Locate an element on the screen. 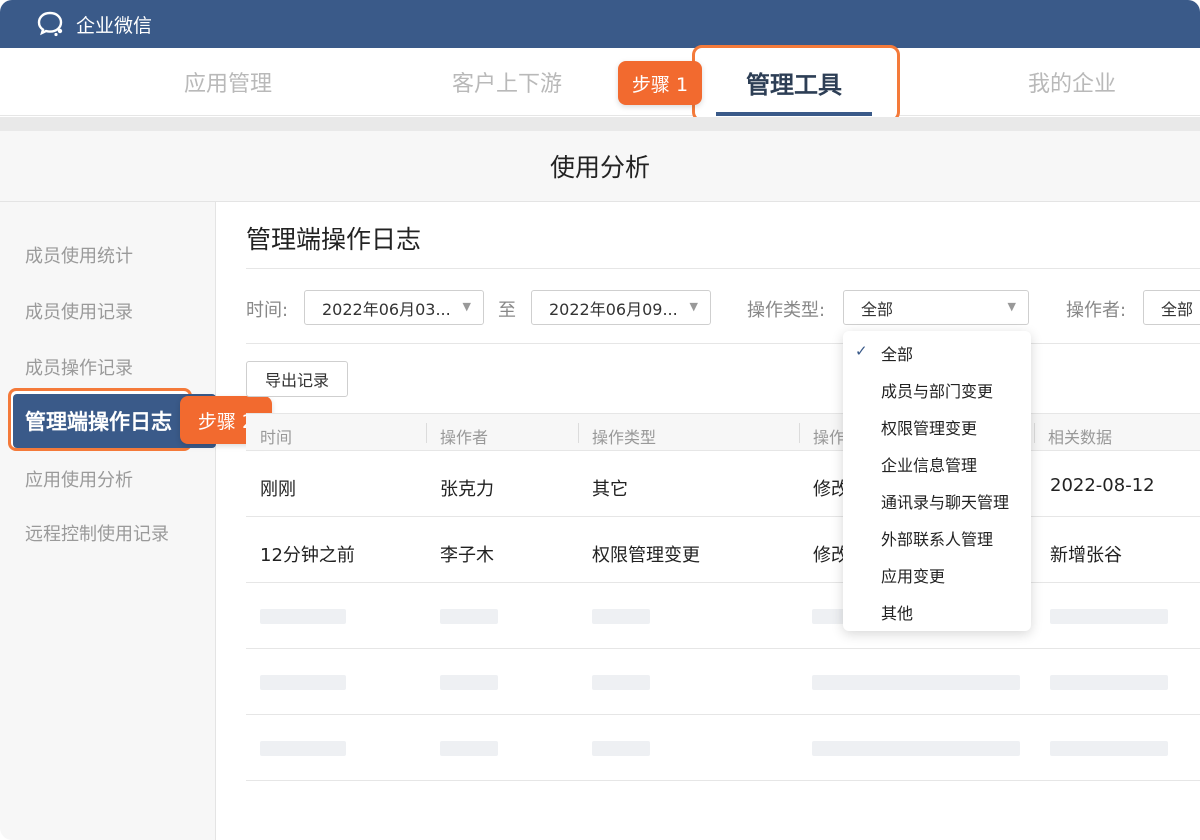 Image resolution: width=1200 pixels, height=840 pixels. table-row: 刚刚 张克力 其它 修改 2022-08-12 is located at coordinates (723, 484).